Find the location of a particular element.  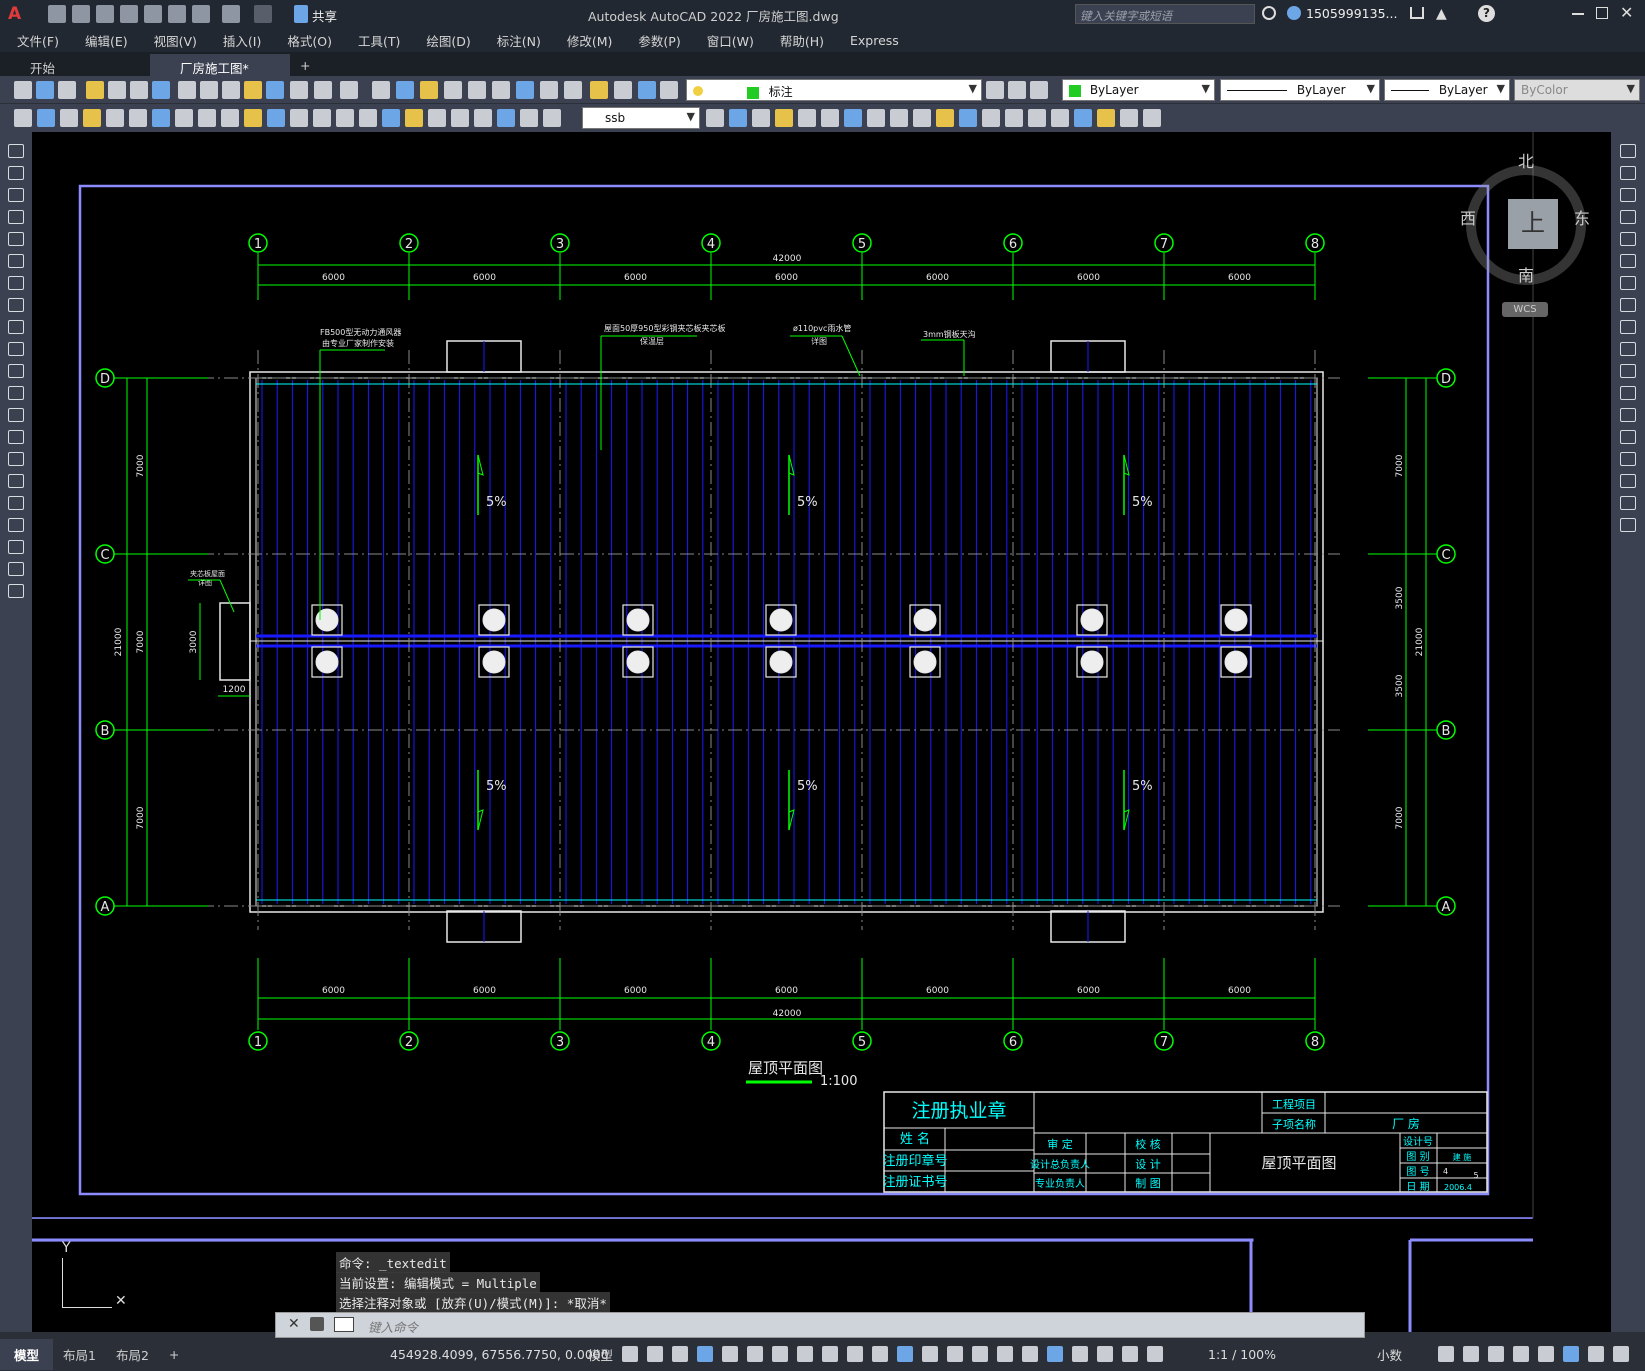

std-tool-24-icon is located at coordinates (599, 90).